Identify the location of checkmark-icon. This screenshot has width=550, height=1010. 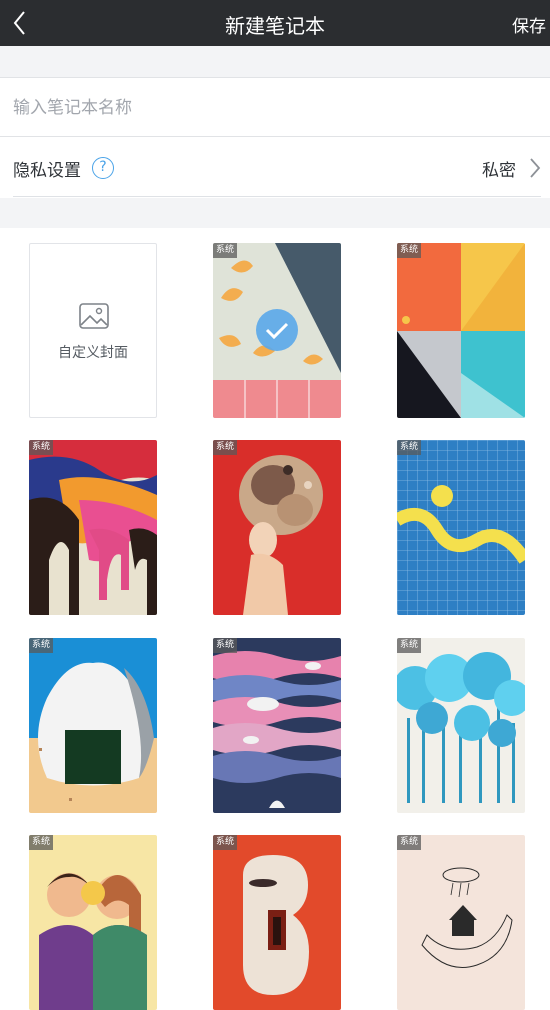
(277, 330).